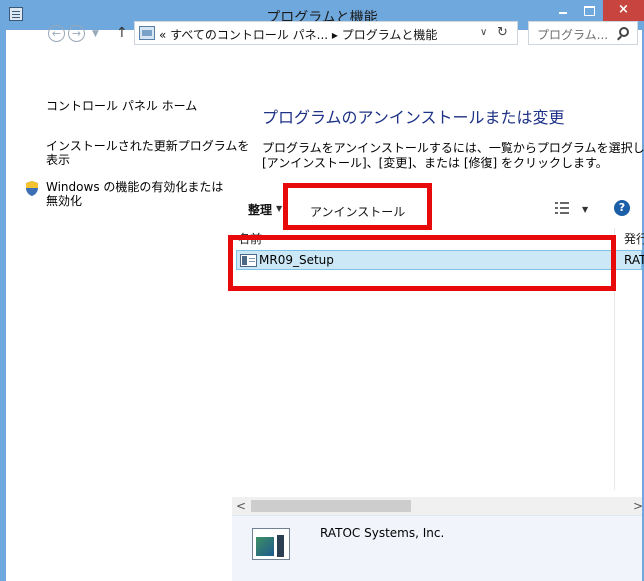  I want to click on help-icon: ?, so click(622, 208).